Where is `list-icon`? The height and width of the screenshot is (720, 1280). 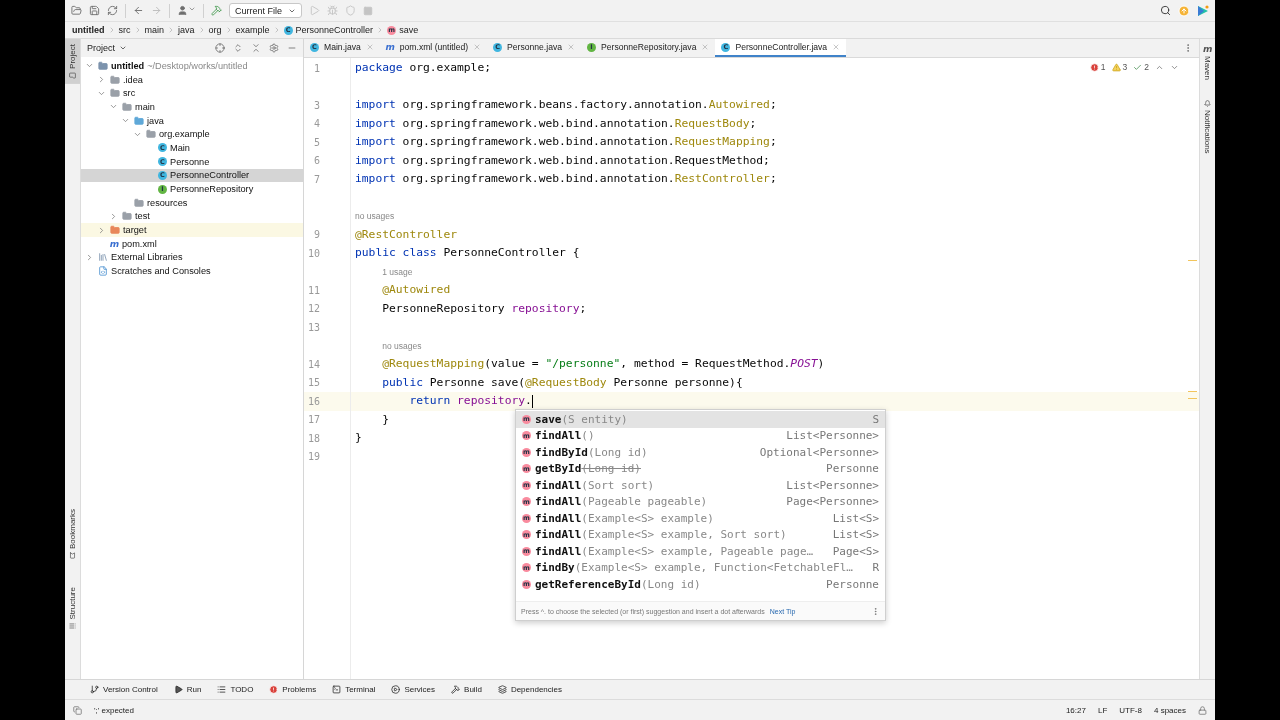
list-icon is located at coordinates (222, 689).